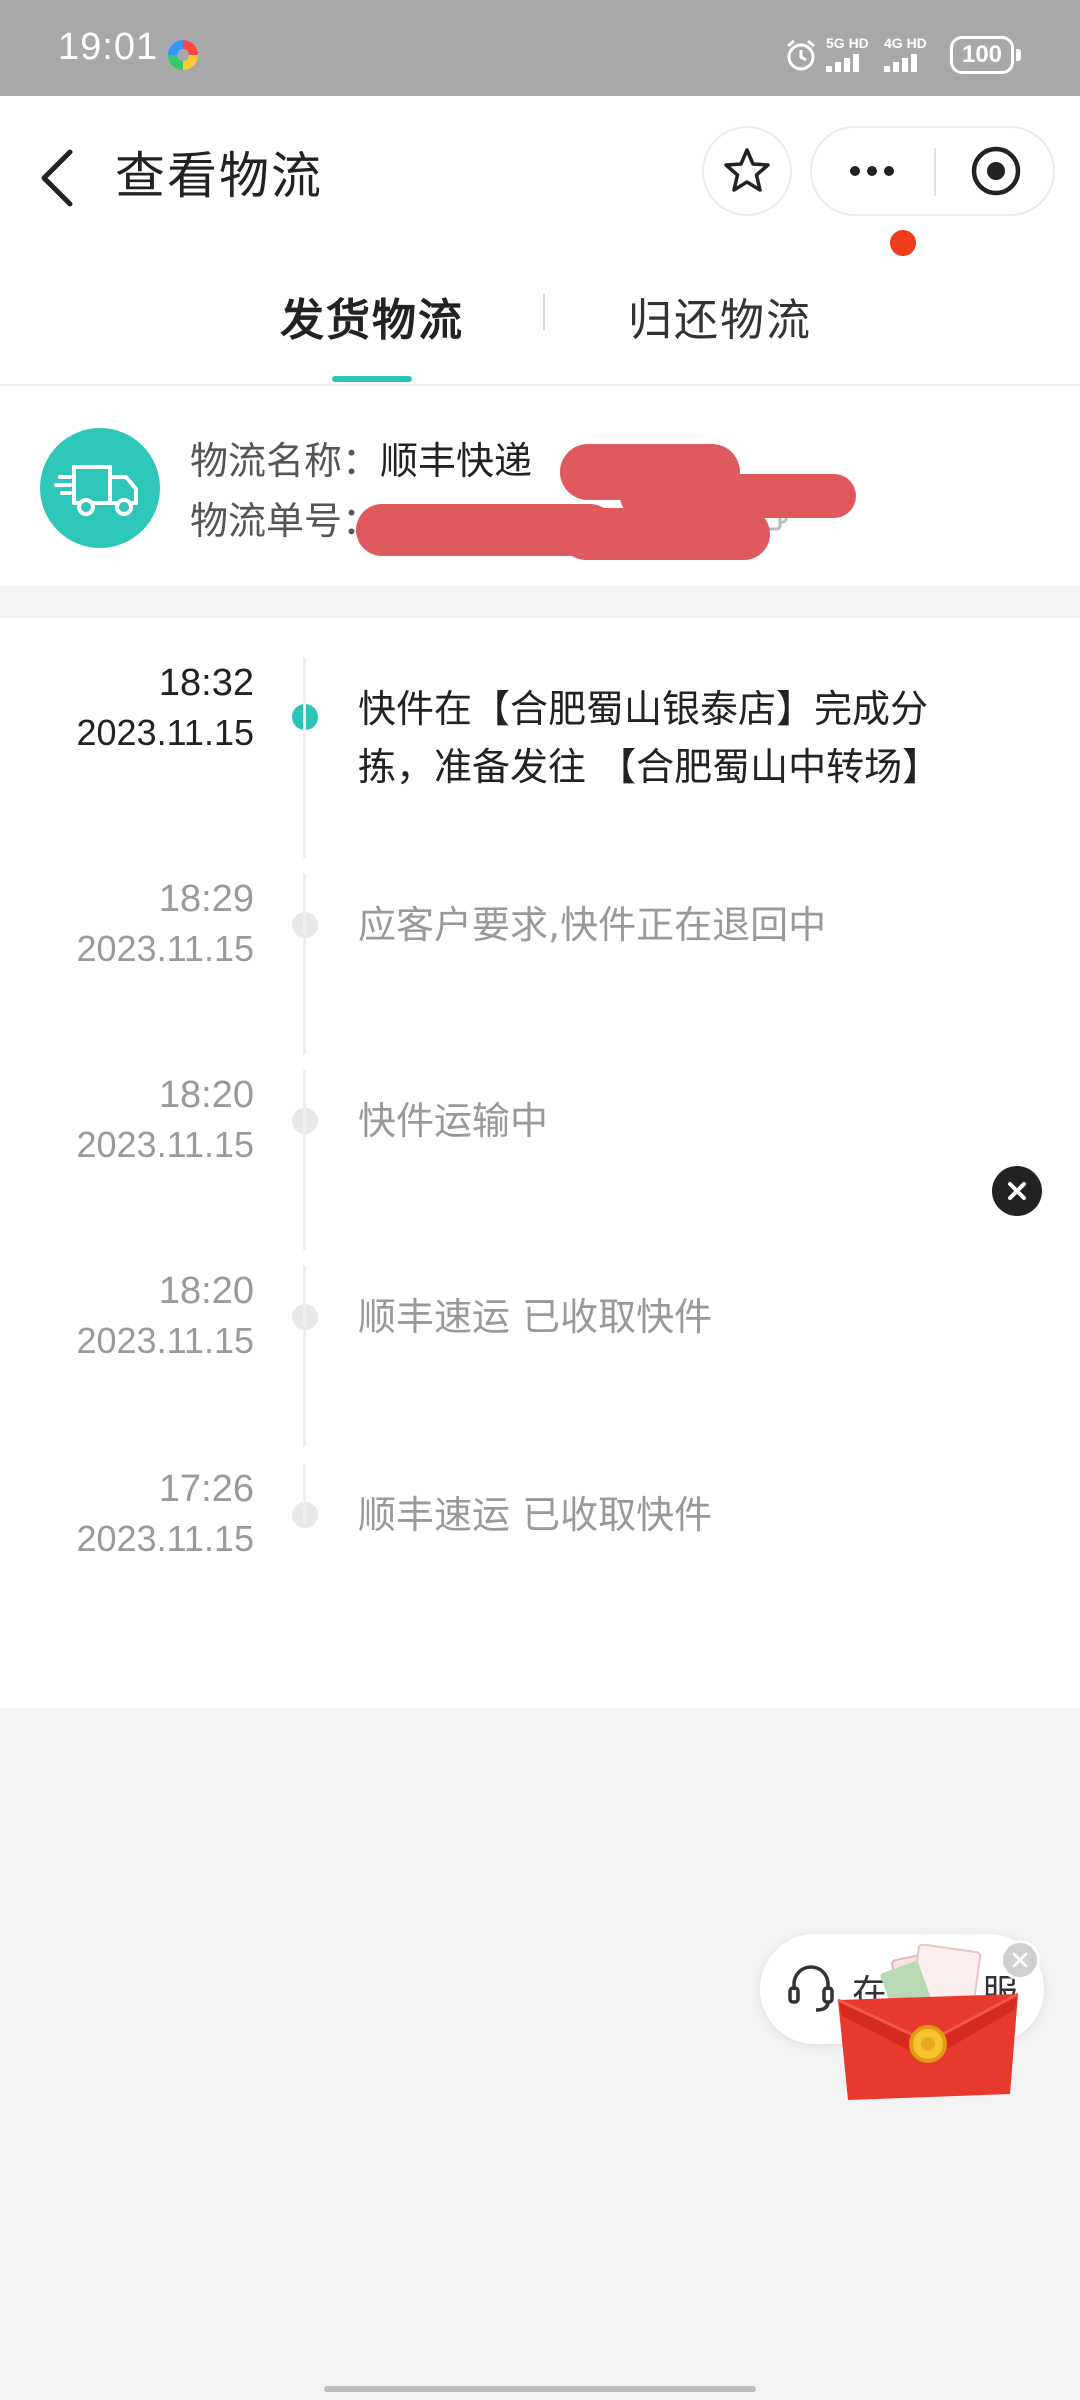 The height and width of the screenshot is (2400, 1080). What do you see at coordinates (665, 534) in the screenshot?
I see `redaction-mark` at bounding box center [665, 534].